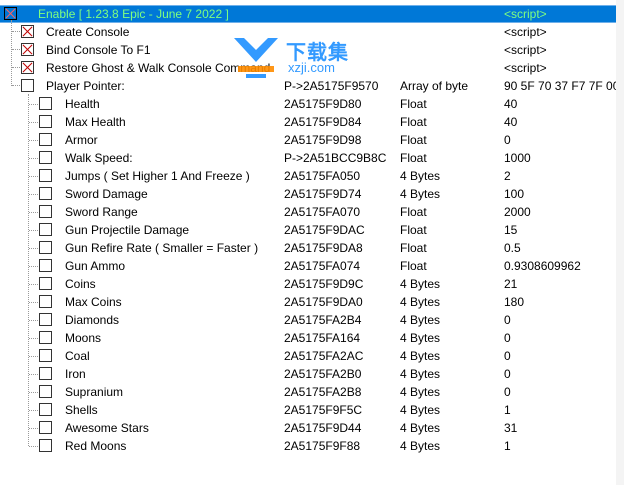  What do you see at coordinates (81, 140) in the screenshot?
I see `entry-label: Armor` at bounding box center [81, 140].